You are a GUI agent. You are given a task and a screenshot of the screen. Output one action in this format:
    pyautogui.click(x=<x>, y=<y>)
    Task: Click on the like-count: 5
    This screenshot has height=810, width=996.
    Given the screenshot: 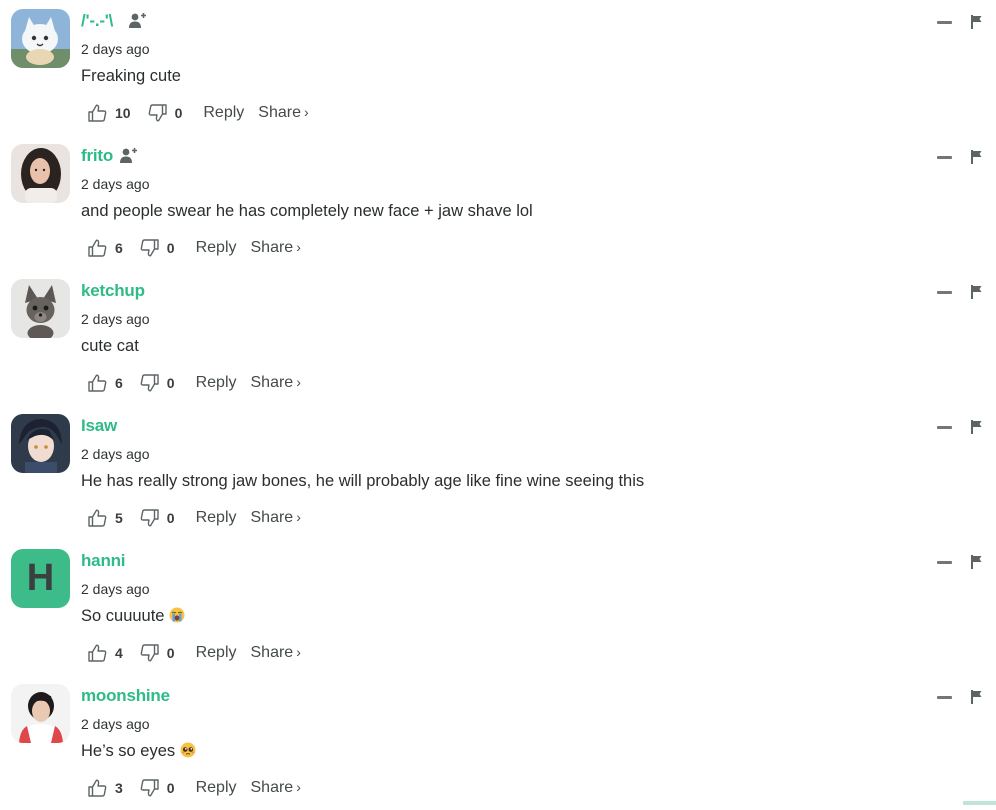 What is the action you would take?
    pyautogui.click(x=119, y=518)
    